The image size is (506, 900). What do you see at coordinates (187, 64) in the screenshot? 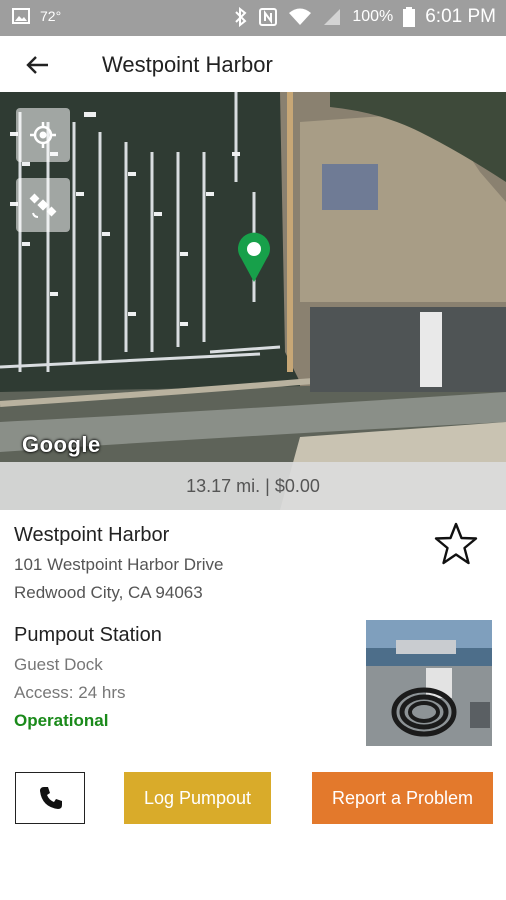
I see `page-title: Westpoint Harbor` at bounding box center [187, 64].